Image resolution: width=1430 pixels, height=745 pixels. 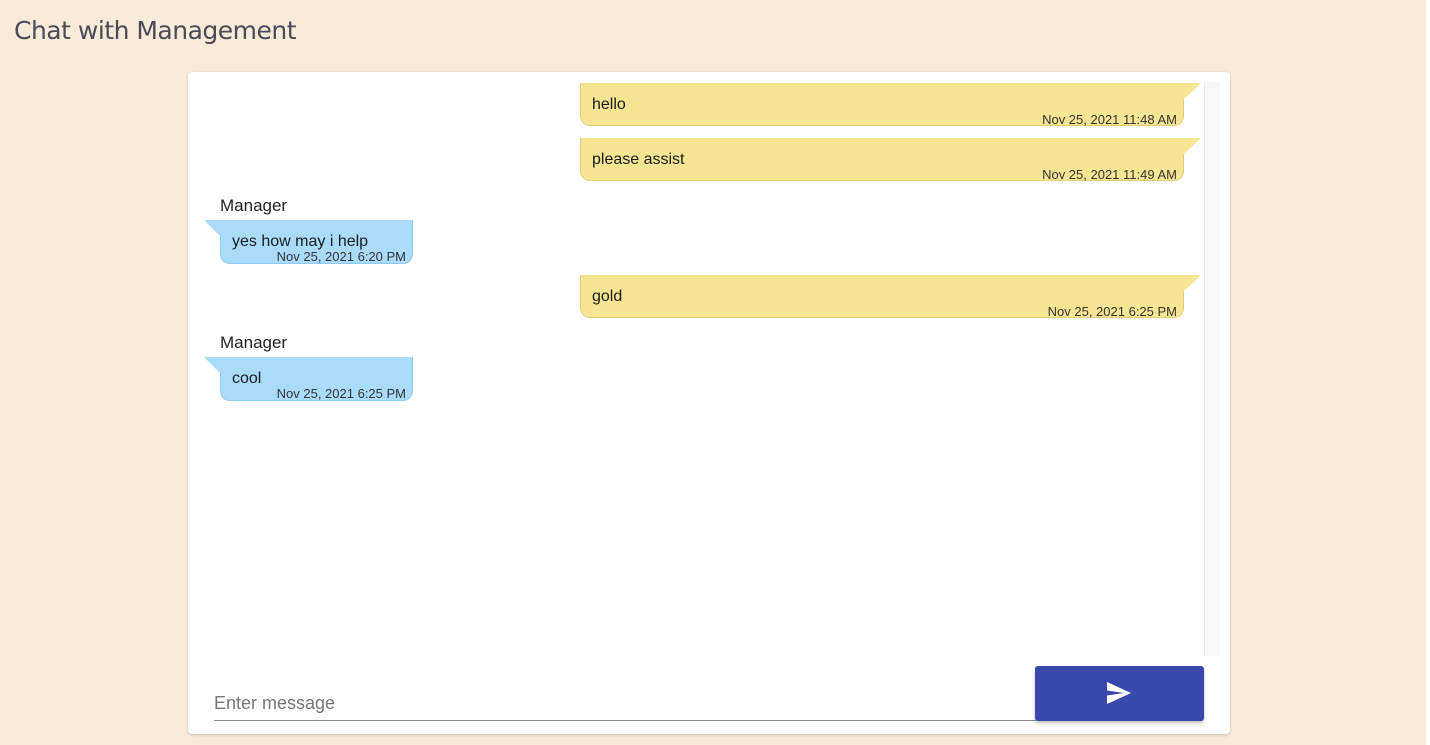 I want to click on message-list-scrollbar, so click(x=1212, y=369).